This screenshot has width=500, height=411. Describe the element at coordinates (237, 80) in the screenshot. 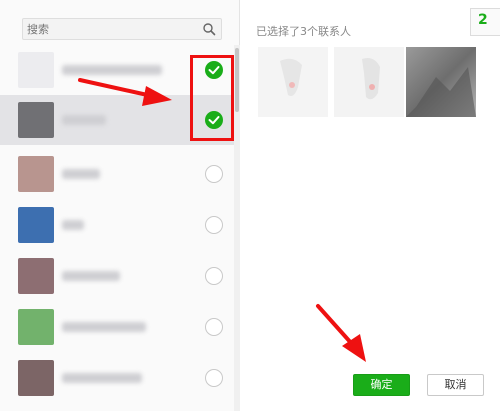

I see `scrollbar-thumb` at that location.